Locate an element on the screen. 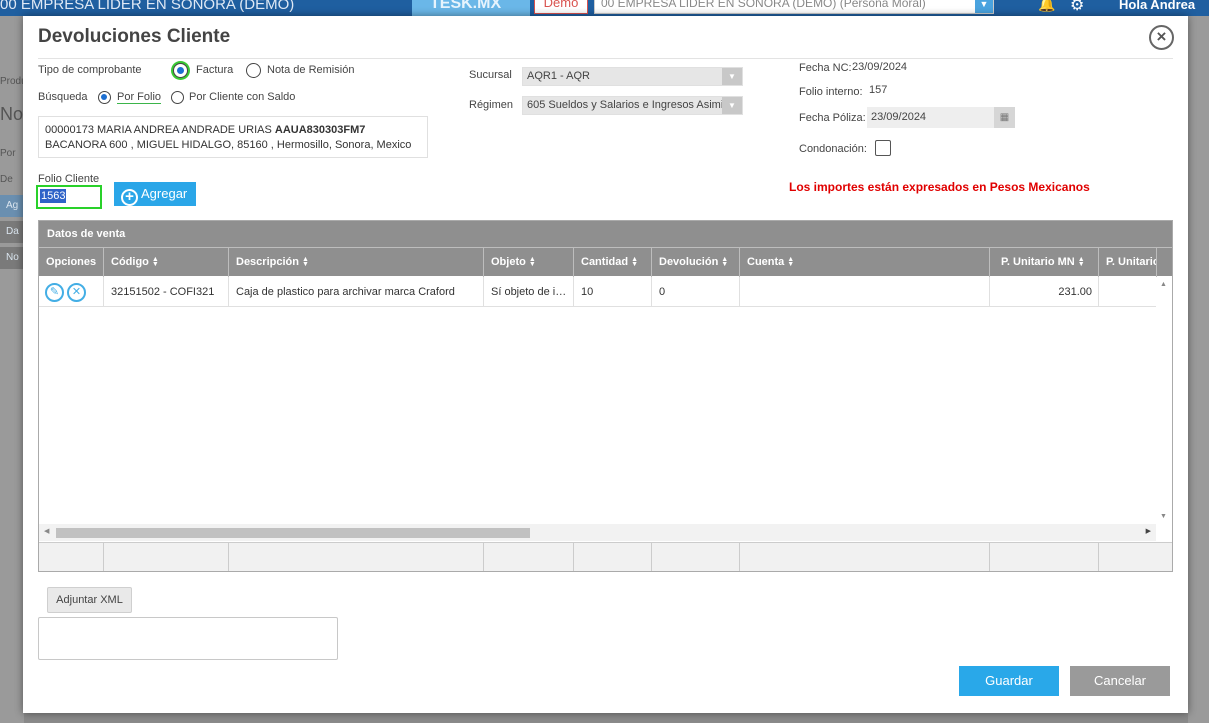  col-header-label: P. Unitario MN is located at coordinates (1038, 262).